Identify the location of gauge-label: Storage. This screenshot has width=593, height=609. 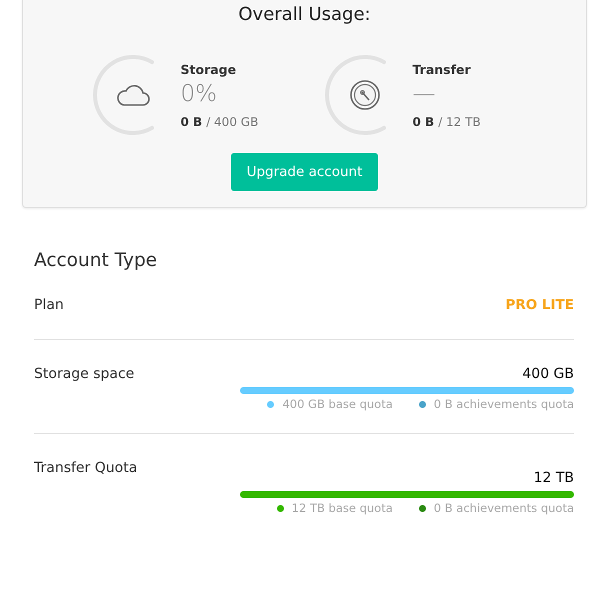
(209, 69).